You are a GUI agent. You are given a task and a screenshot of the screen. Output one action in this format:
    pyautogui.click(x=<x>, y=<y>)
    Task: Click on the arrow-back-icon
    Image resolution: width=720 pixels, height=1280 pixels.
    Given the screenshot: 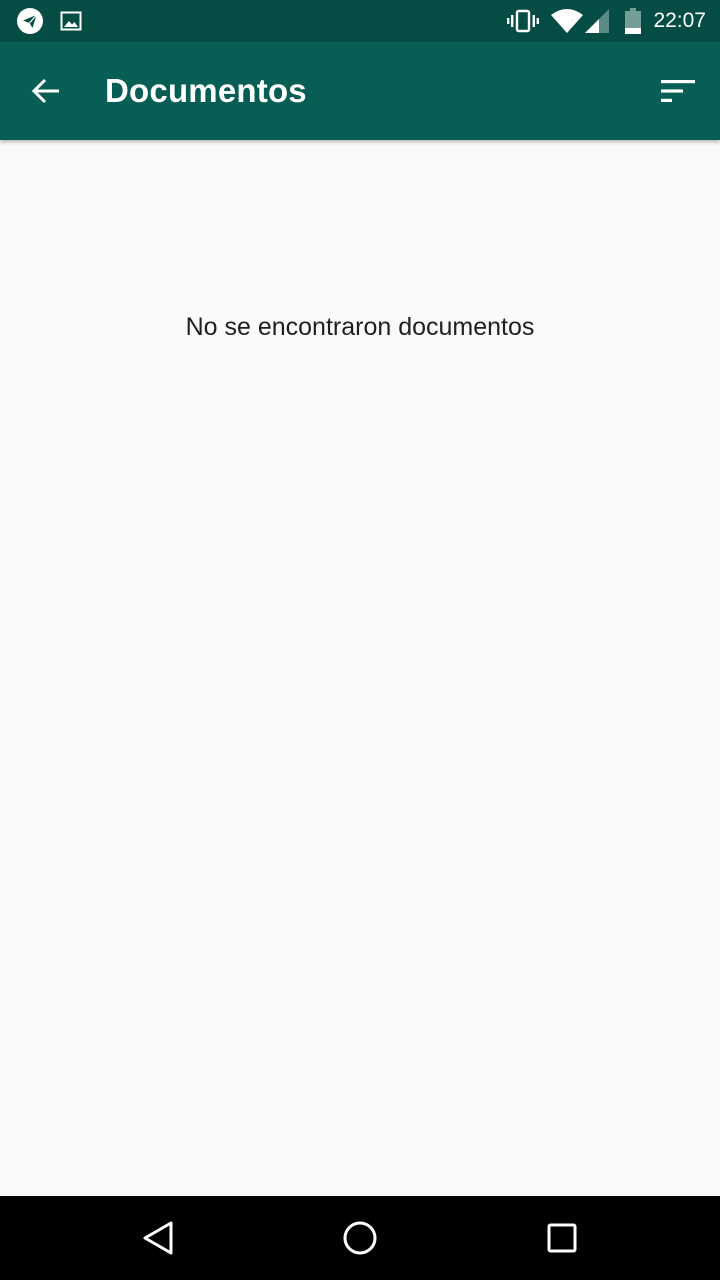 What is the action you would take?
    pyautogui.click(x=46, y=91)
    